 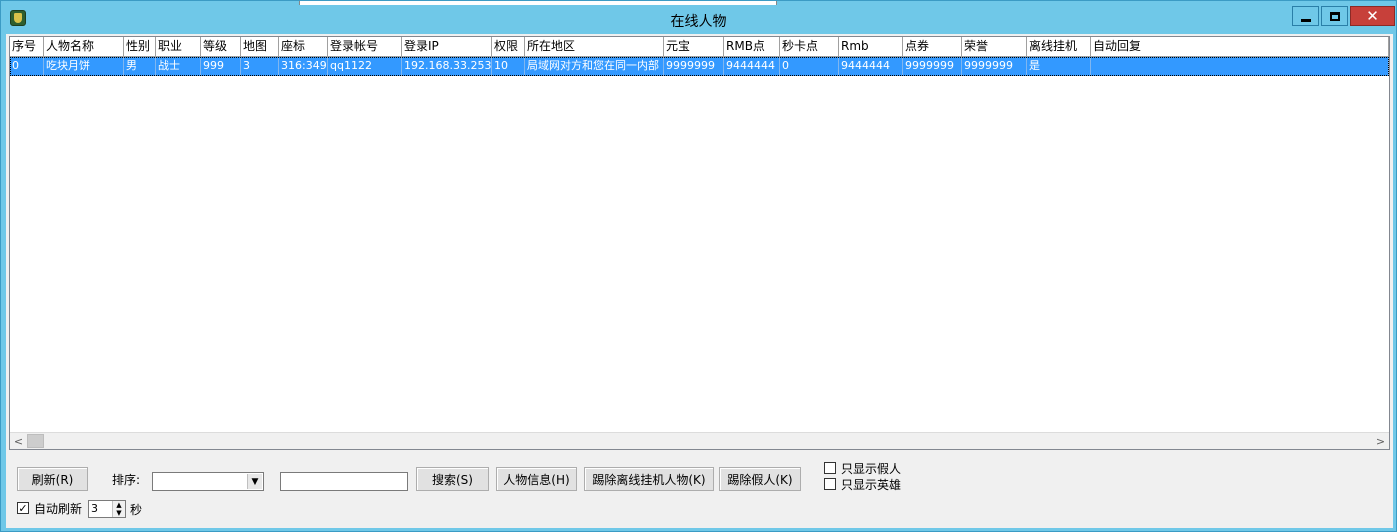 What do you see at coordinates (760, 479) in the screenshot?
I see `kick-fake-button: 踢除假人(K)` at bounding box center [760, 479].